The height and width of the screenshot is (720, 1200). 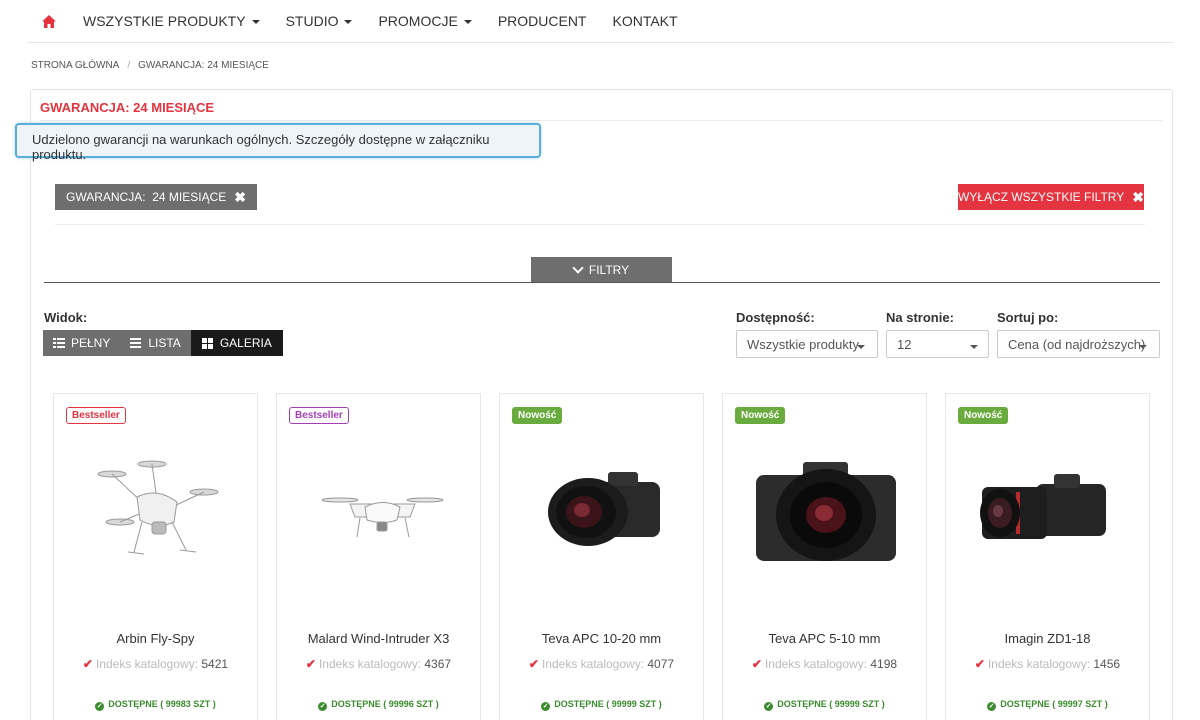 I want to click on breadcrumb: STRONA GŁÓWNA / GWARANCJA: 24 MIESIĄCE, so click(x=150, y=65).